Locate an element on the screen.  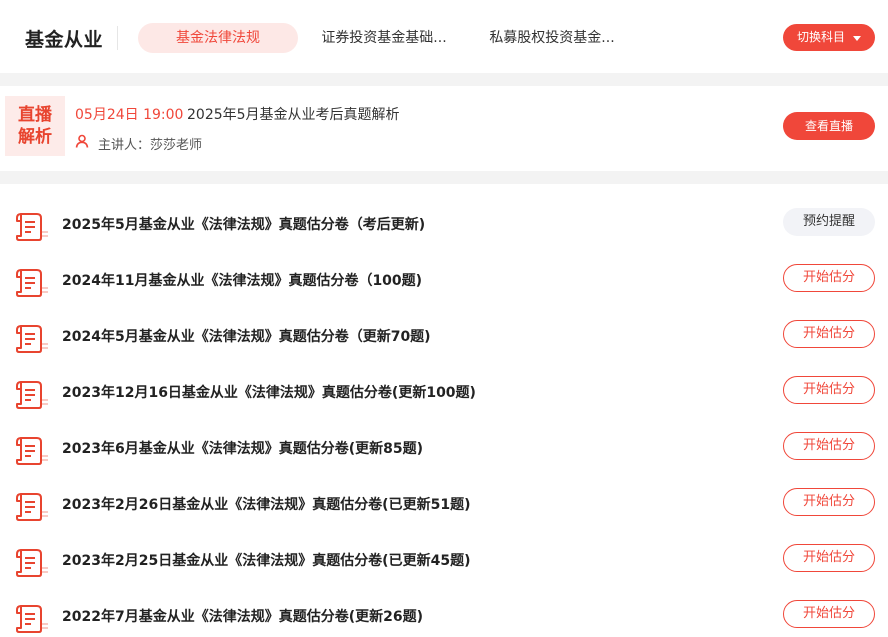
live-badge: 直播 解析 is located at coordinates (35, 126).